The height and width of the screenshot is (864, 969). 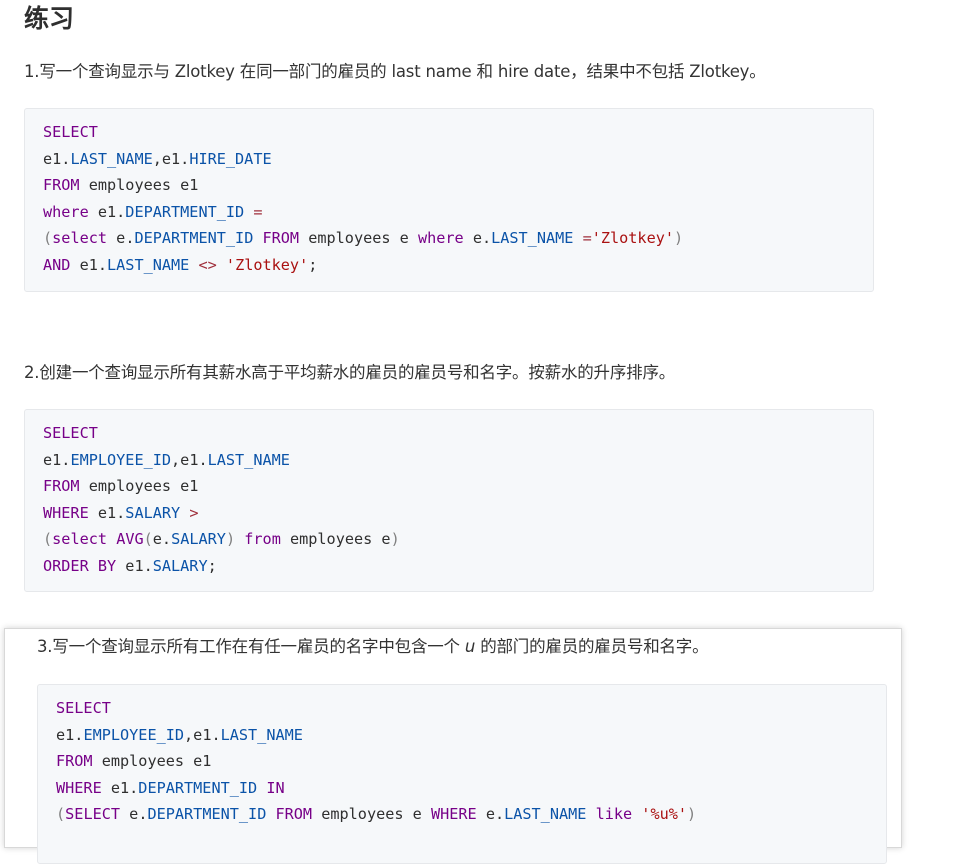 What do you see at coordinates (57, 264) in the screenshot?
I see `code-token: AND` at bounding box center [57, 264].